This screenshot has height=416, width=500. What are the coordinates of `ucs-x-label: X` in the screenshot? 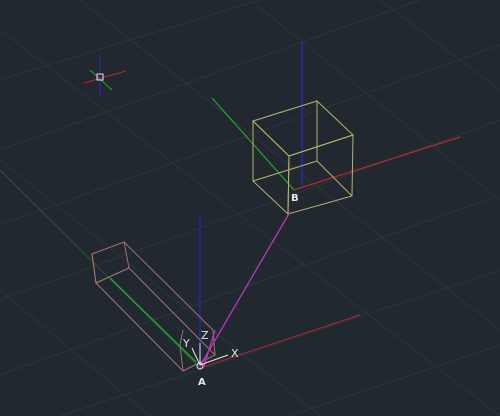 It's located at (235, 353).